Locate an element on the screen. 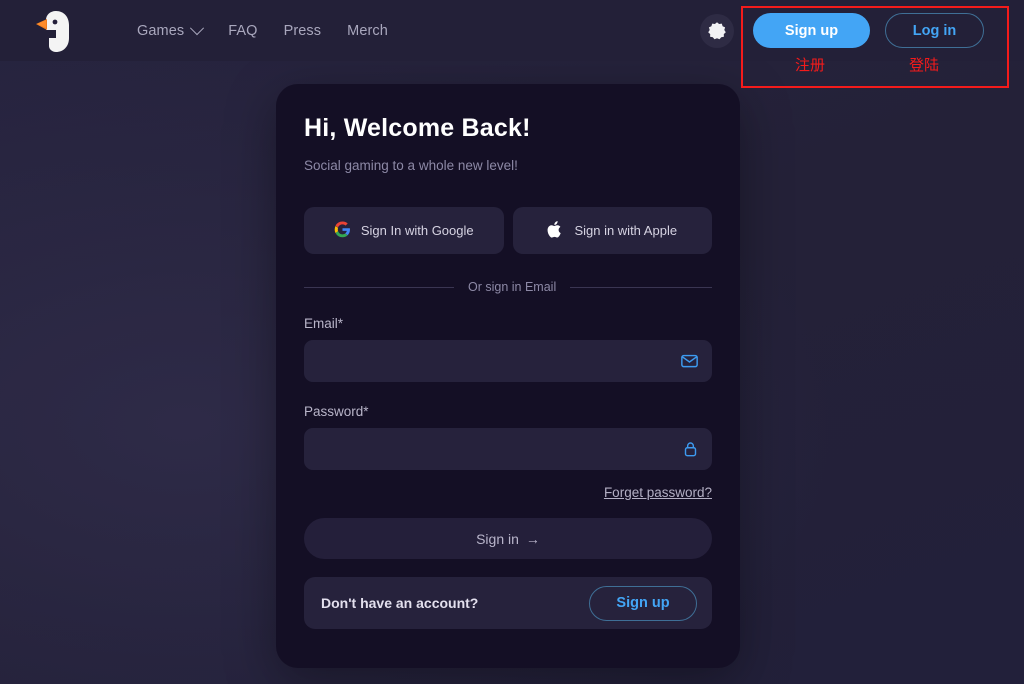 This screenshot has width=1024, height=684. nav-item-faq: FAQ is located at coordinates (242, 31).